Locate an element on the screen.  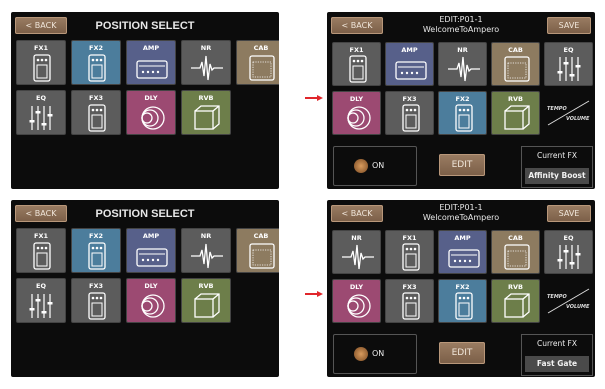
current-fx-box: Current FX Affinity Boost is located at coordinates (557, 167).